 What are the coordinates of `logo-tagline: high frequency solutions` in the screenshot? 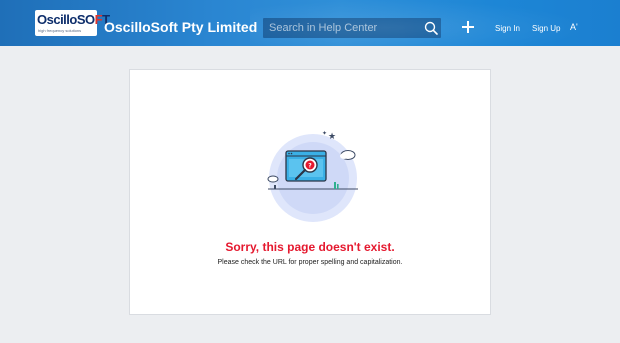 It's located at (60, 30).